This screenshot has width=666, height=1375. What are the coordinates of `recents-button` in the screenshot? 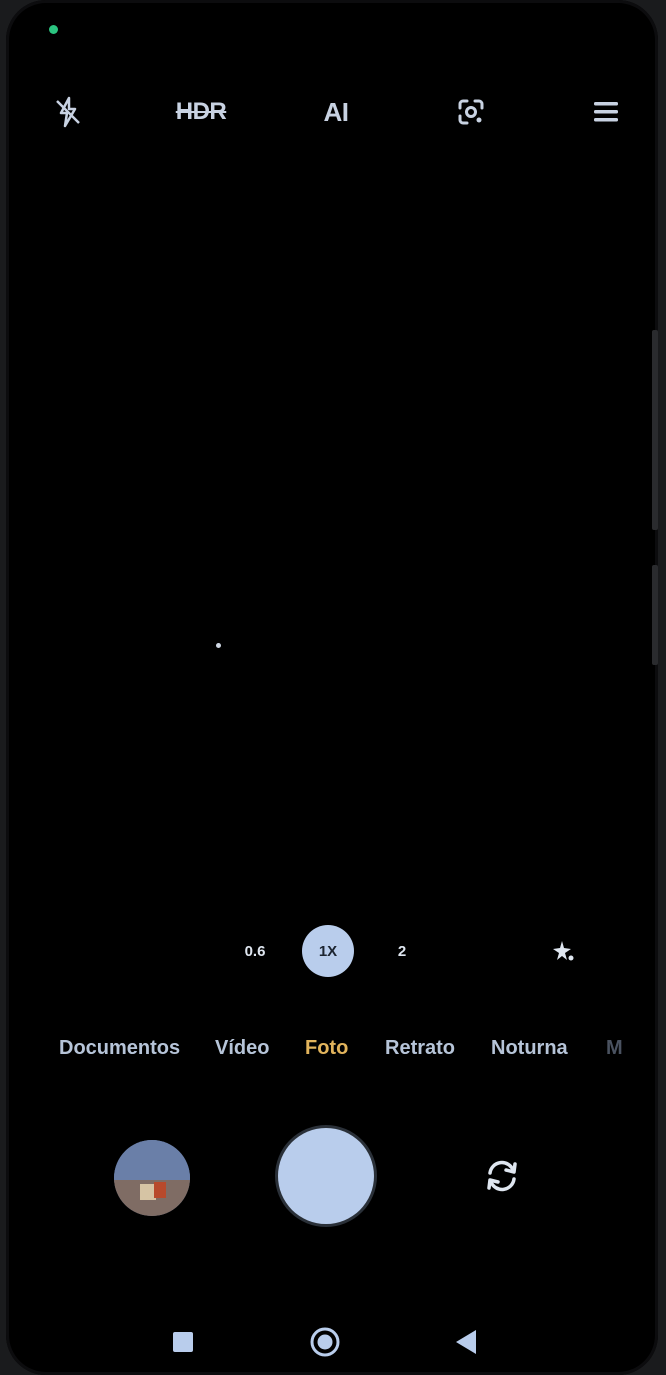 It's located at (183, 1342).